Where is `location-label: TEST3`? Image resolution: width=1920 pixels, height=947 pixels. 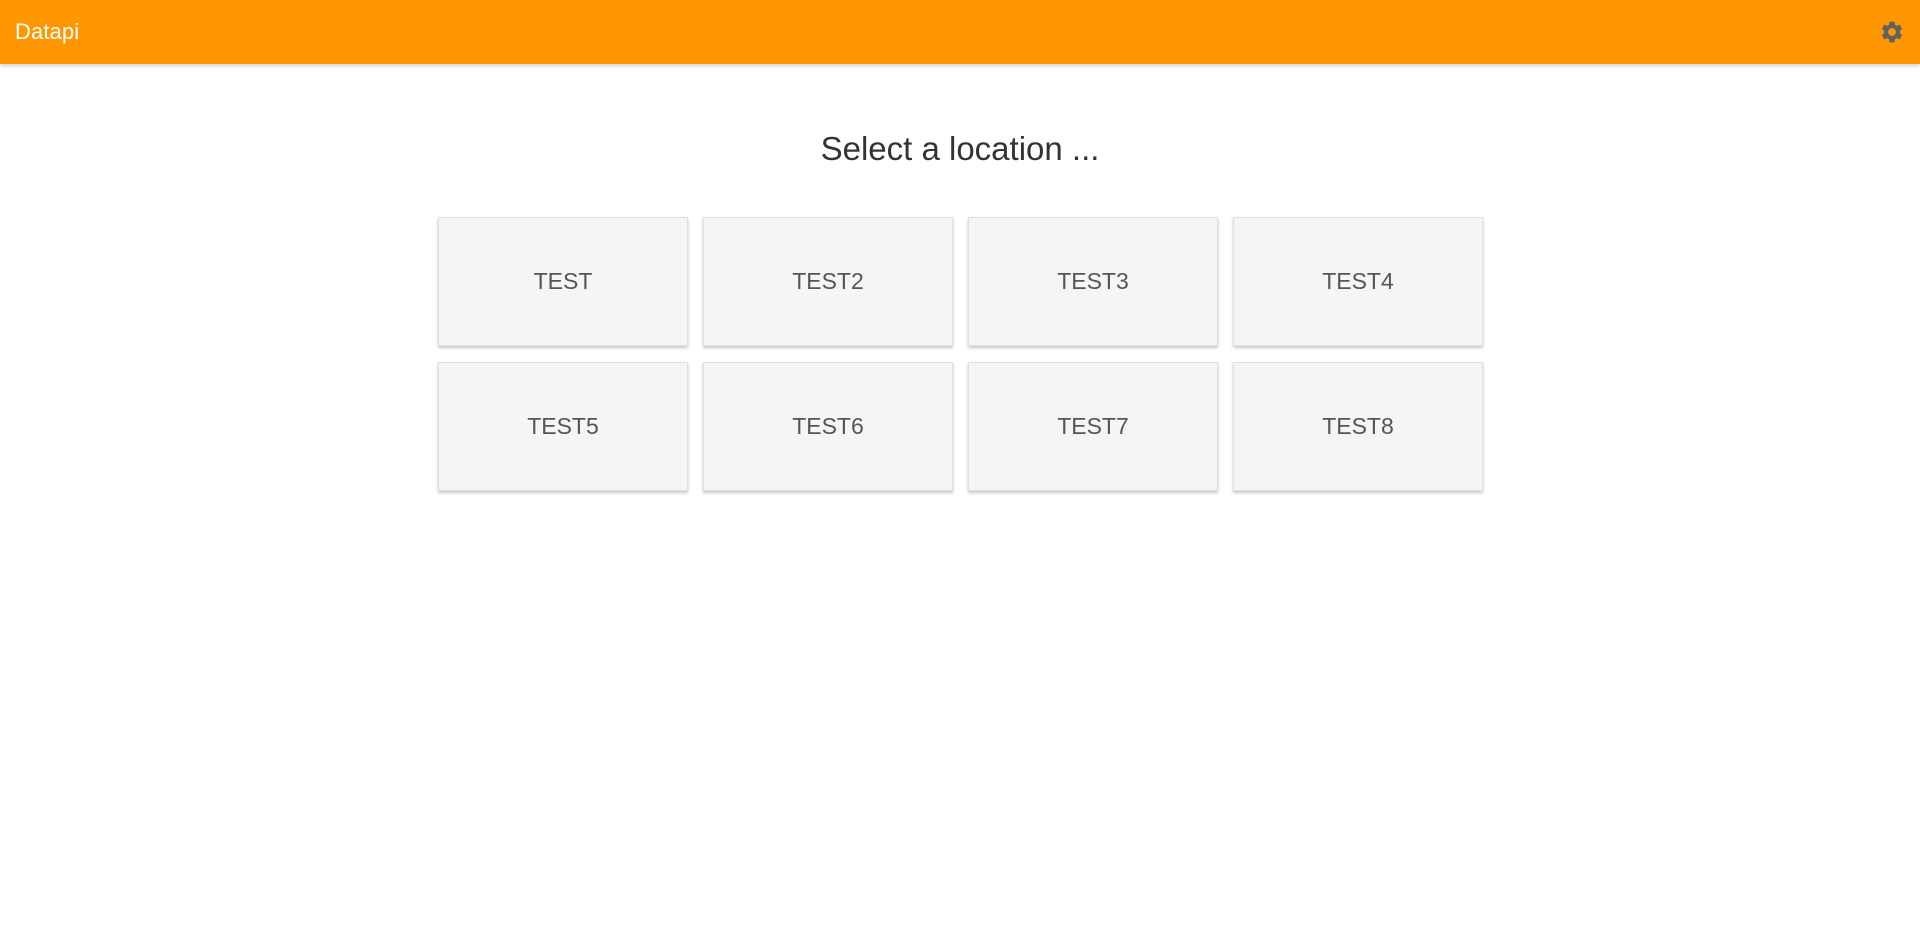 location-label: TEST3 is located at coordinates (1093, 281).